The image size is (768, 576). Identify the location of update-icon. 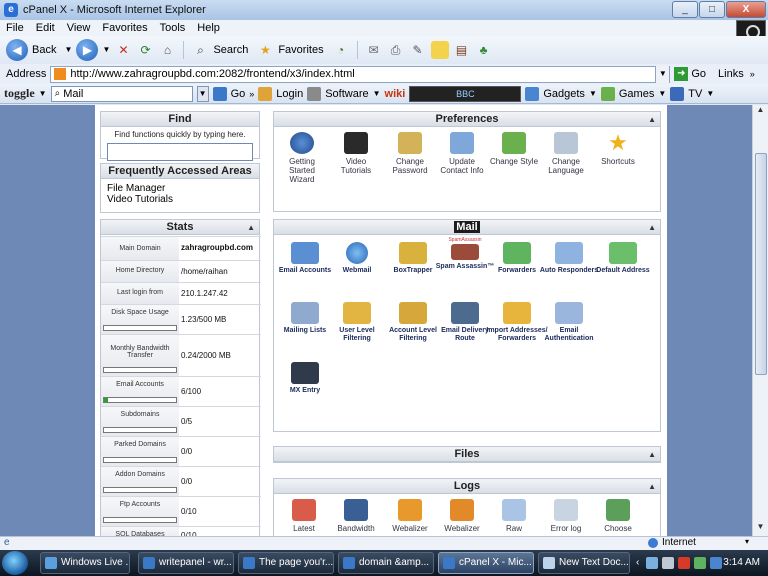
(716, 563).